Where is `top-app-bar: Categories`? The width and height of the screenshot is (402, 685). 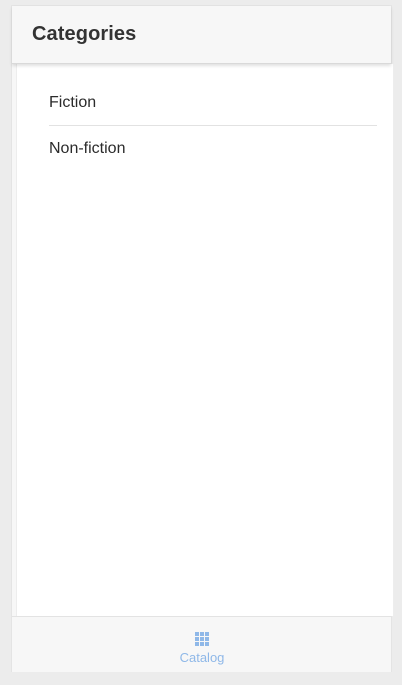 top-app-bar: Categories is located at coordinates (201, 35).